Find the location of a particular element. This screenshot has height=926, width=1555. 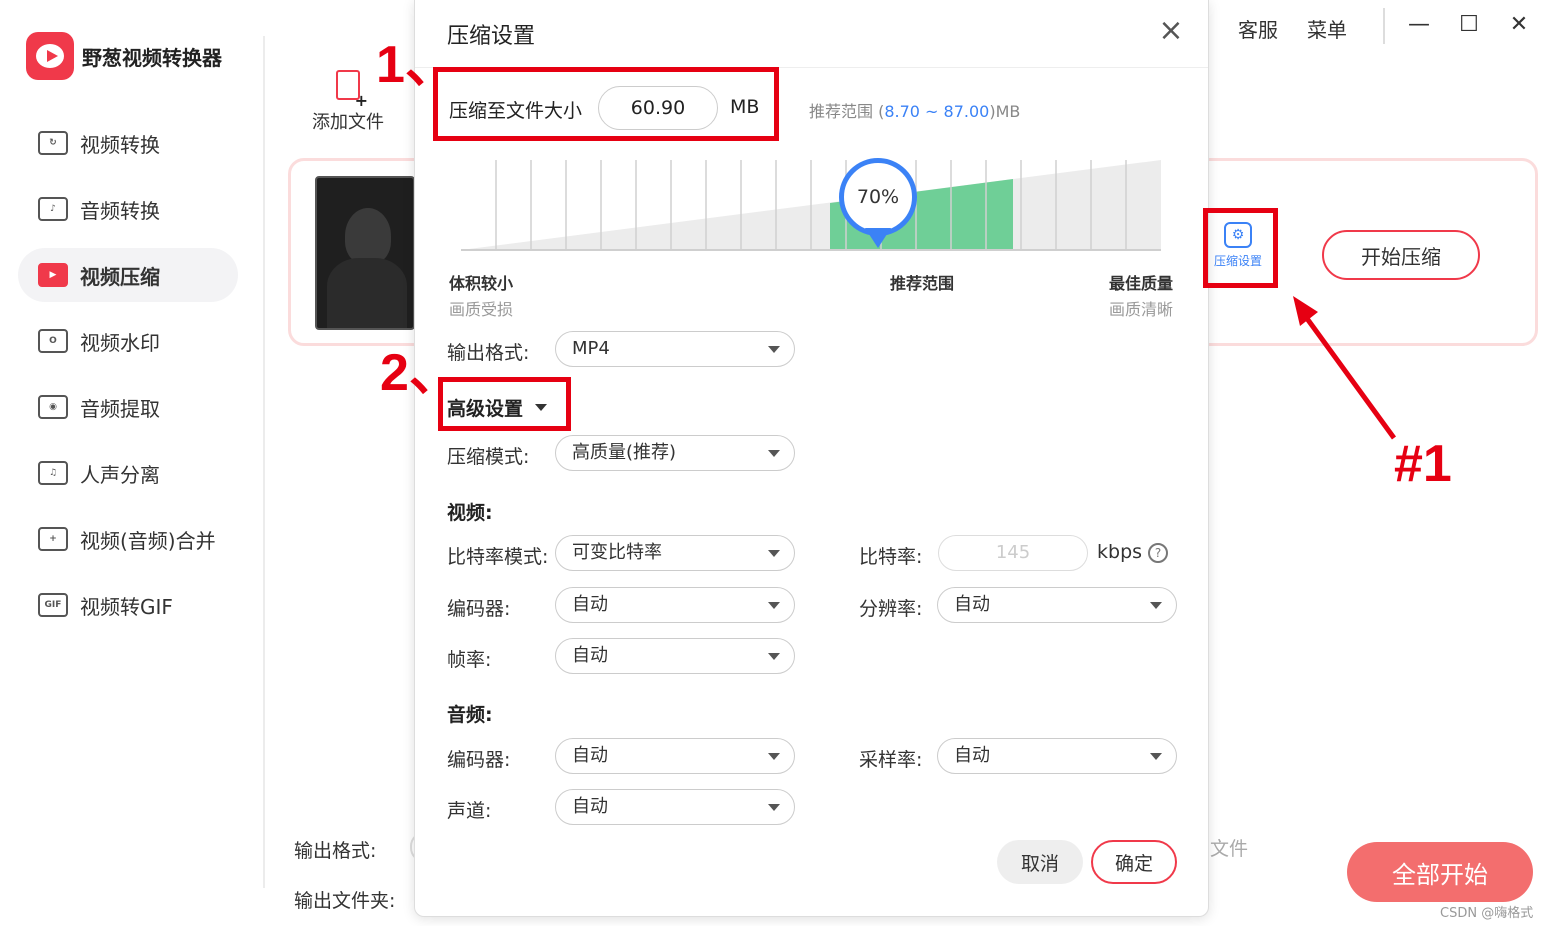

sidebar-divider is located at coordinates (264, 462).